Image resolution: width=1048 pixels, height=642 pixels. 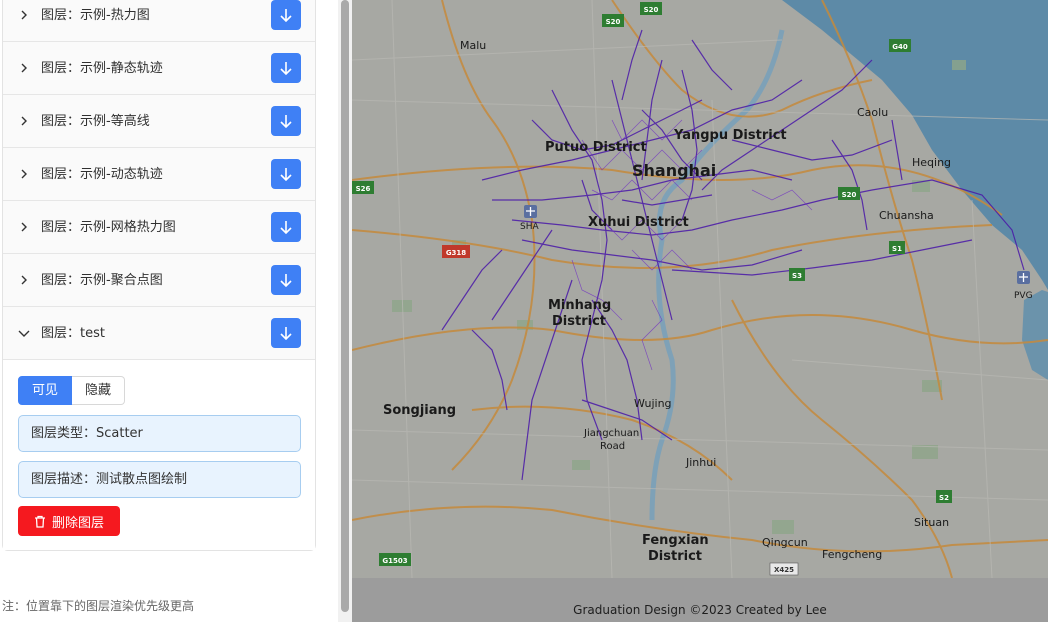 I want to click on layer-title: 图层：示例-聚合点图, so click(x=102, y=280).